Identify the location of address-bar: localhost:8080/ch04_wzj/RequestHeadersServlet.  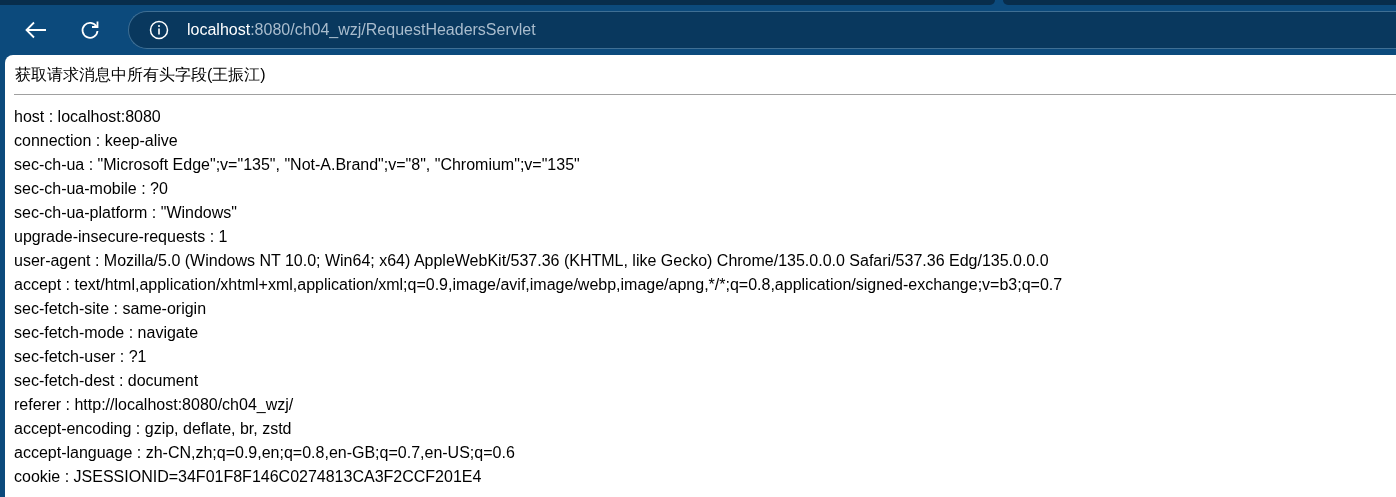
(762, 30).